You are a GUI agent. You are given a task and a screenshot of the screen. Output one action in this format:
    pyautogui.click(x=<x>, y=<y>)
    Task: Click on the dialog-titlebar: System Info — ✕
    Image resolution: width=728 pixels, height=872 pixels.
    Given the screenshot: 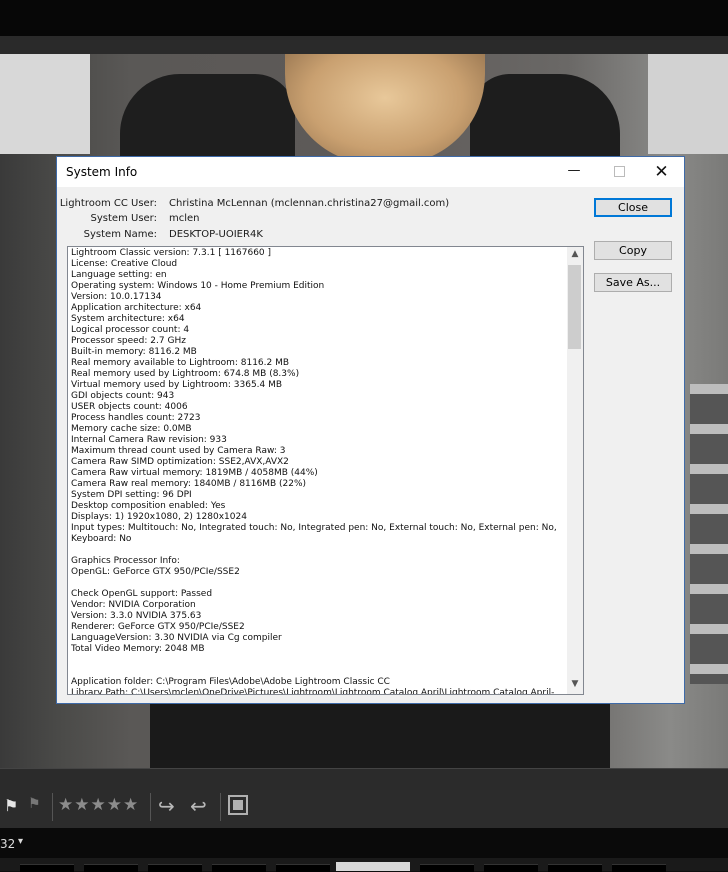 What is the action you would take?
    pyautogui.click(x=370, y=172)
    